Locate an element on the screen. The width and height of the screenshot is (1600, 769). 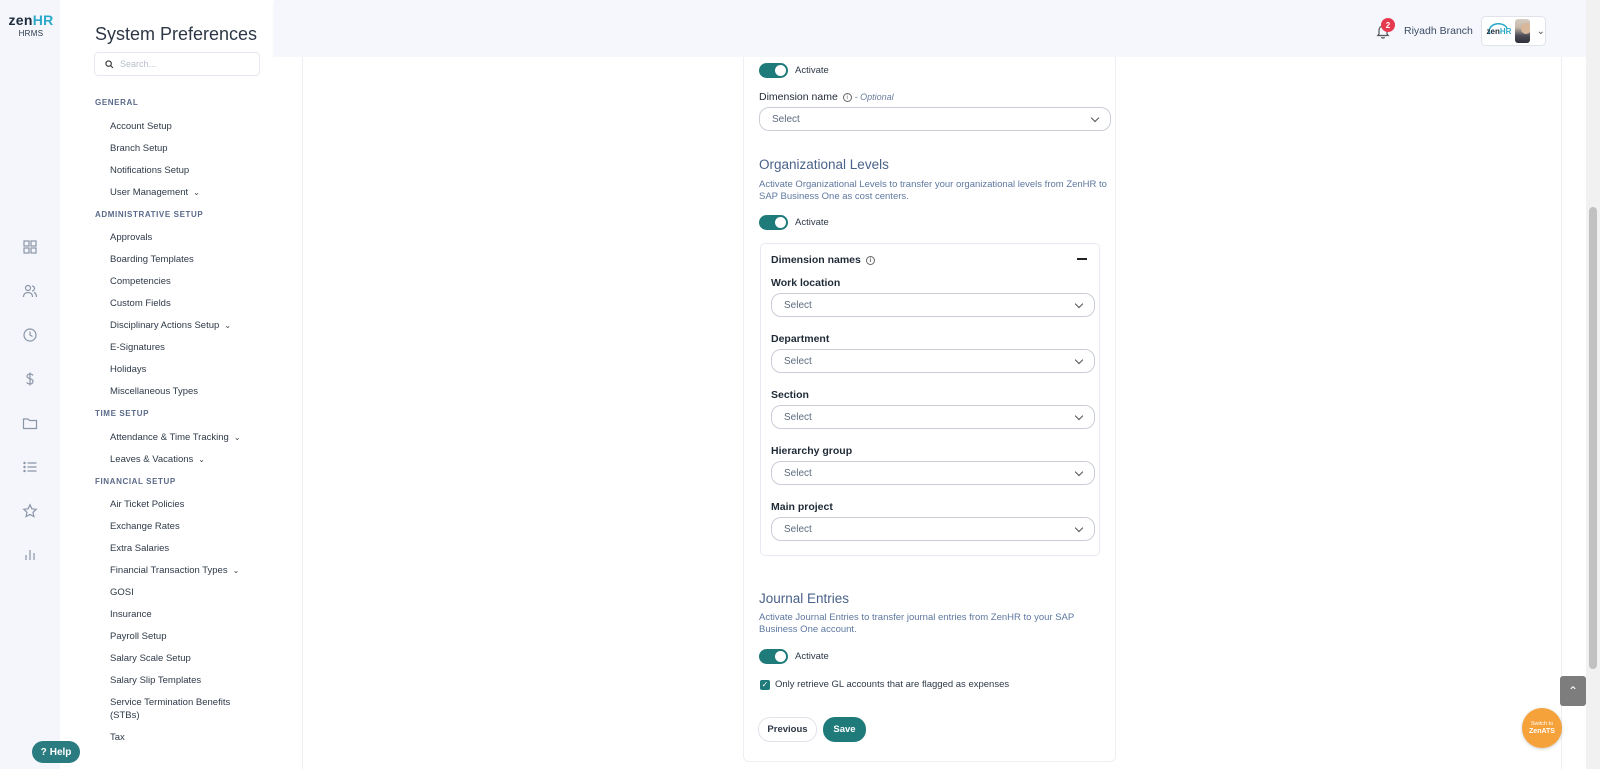
scrollbar-thumb is located at coordinates (1593, 438).